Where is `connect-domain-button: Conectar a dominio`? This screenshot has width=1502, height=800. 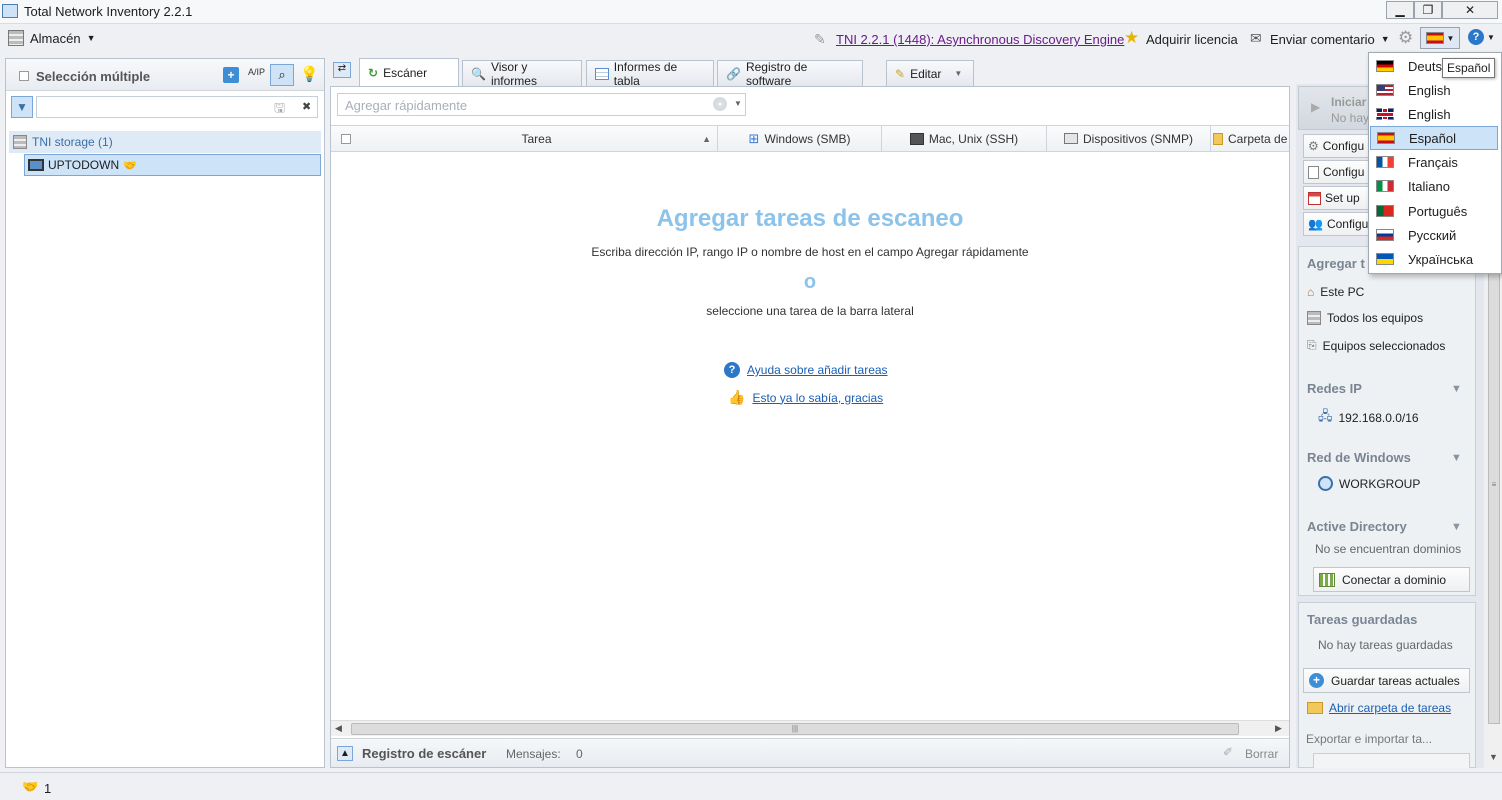 connect-domain-button: Conectar a dominio is located at coordinates (1391, 579).